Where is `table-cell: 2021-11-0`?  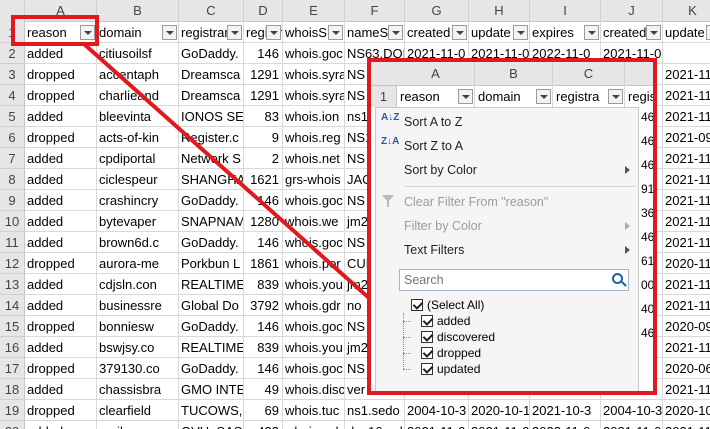 table-cell: 2021-11-0 is located at coordinates (437, 425).